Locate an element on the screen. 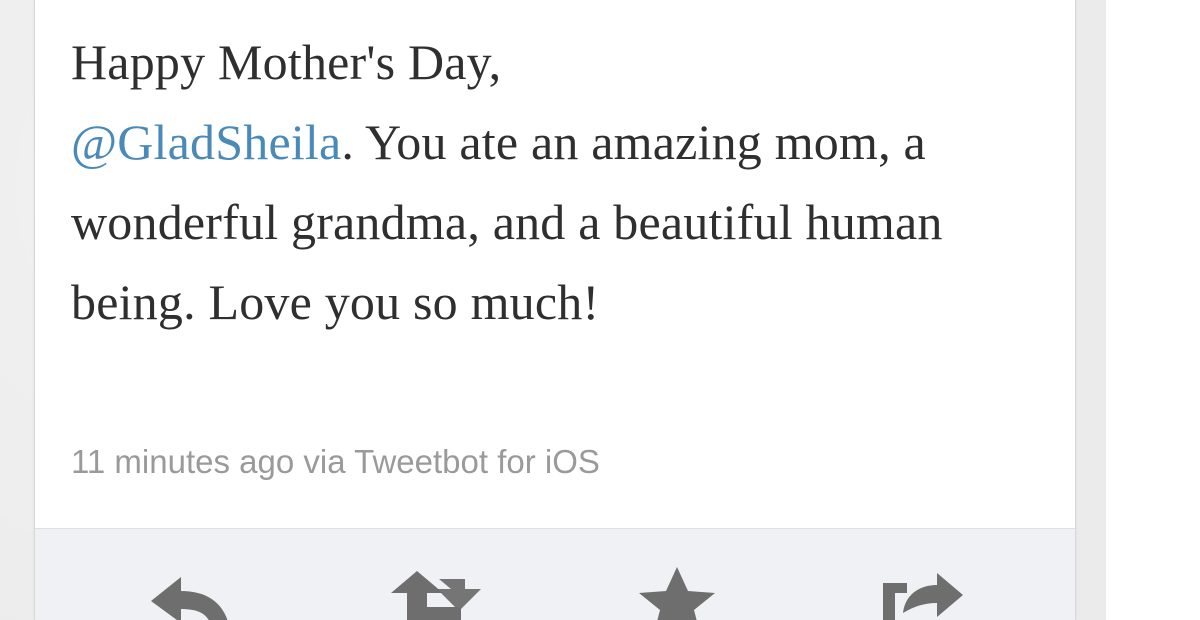 The width and height of the screenshot is (1200, 620). mention-link: @GladSheila is located at coordinates (206, 142).